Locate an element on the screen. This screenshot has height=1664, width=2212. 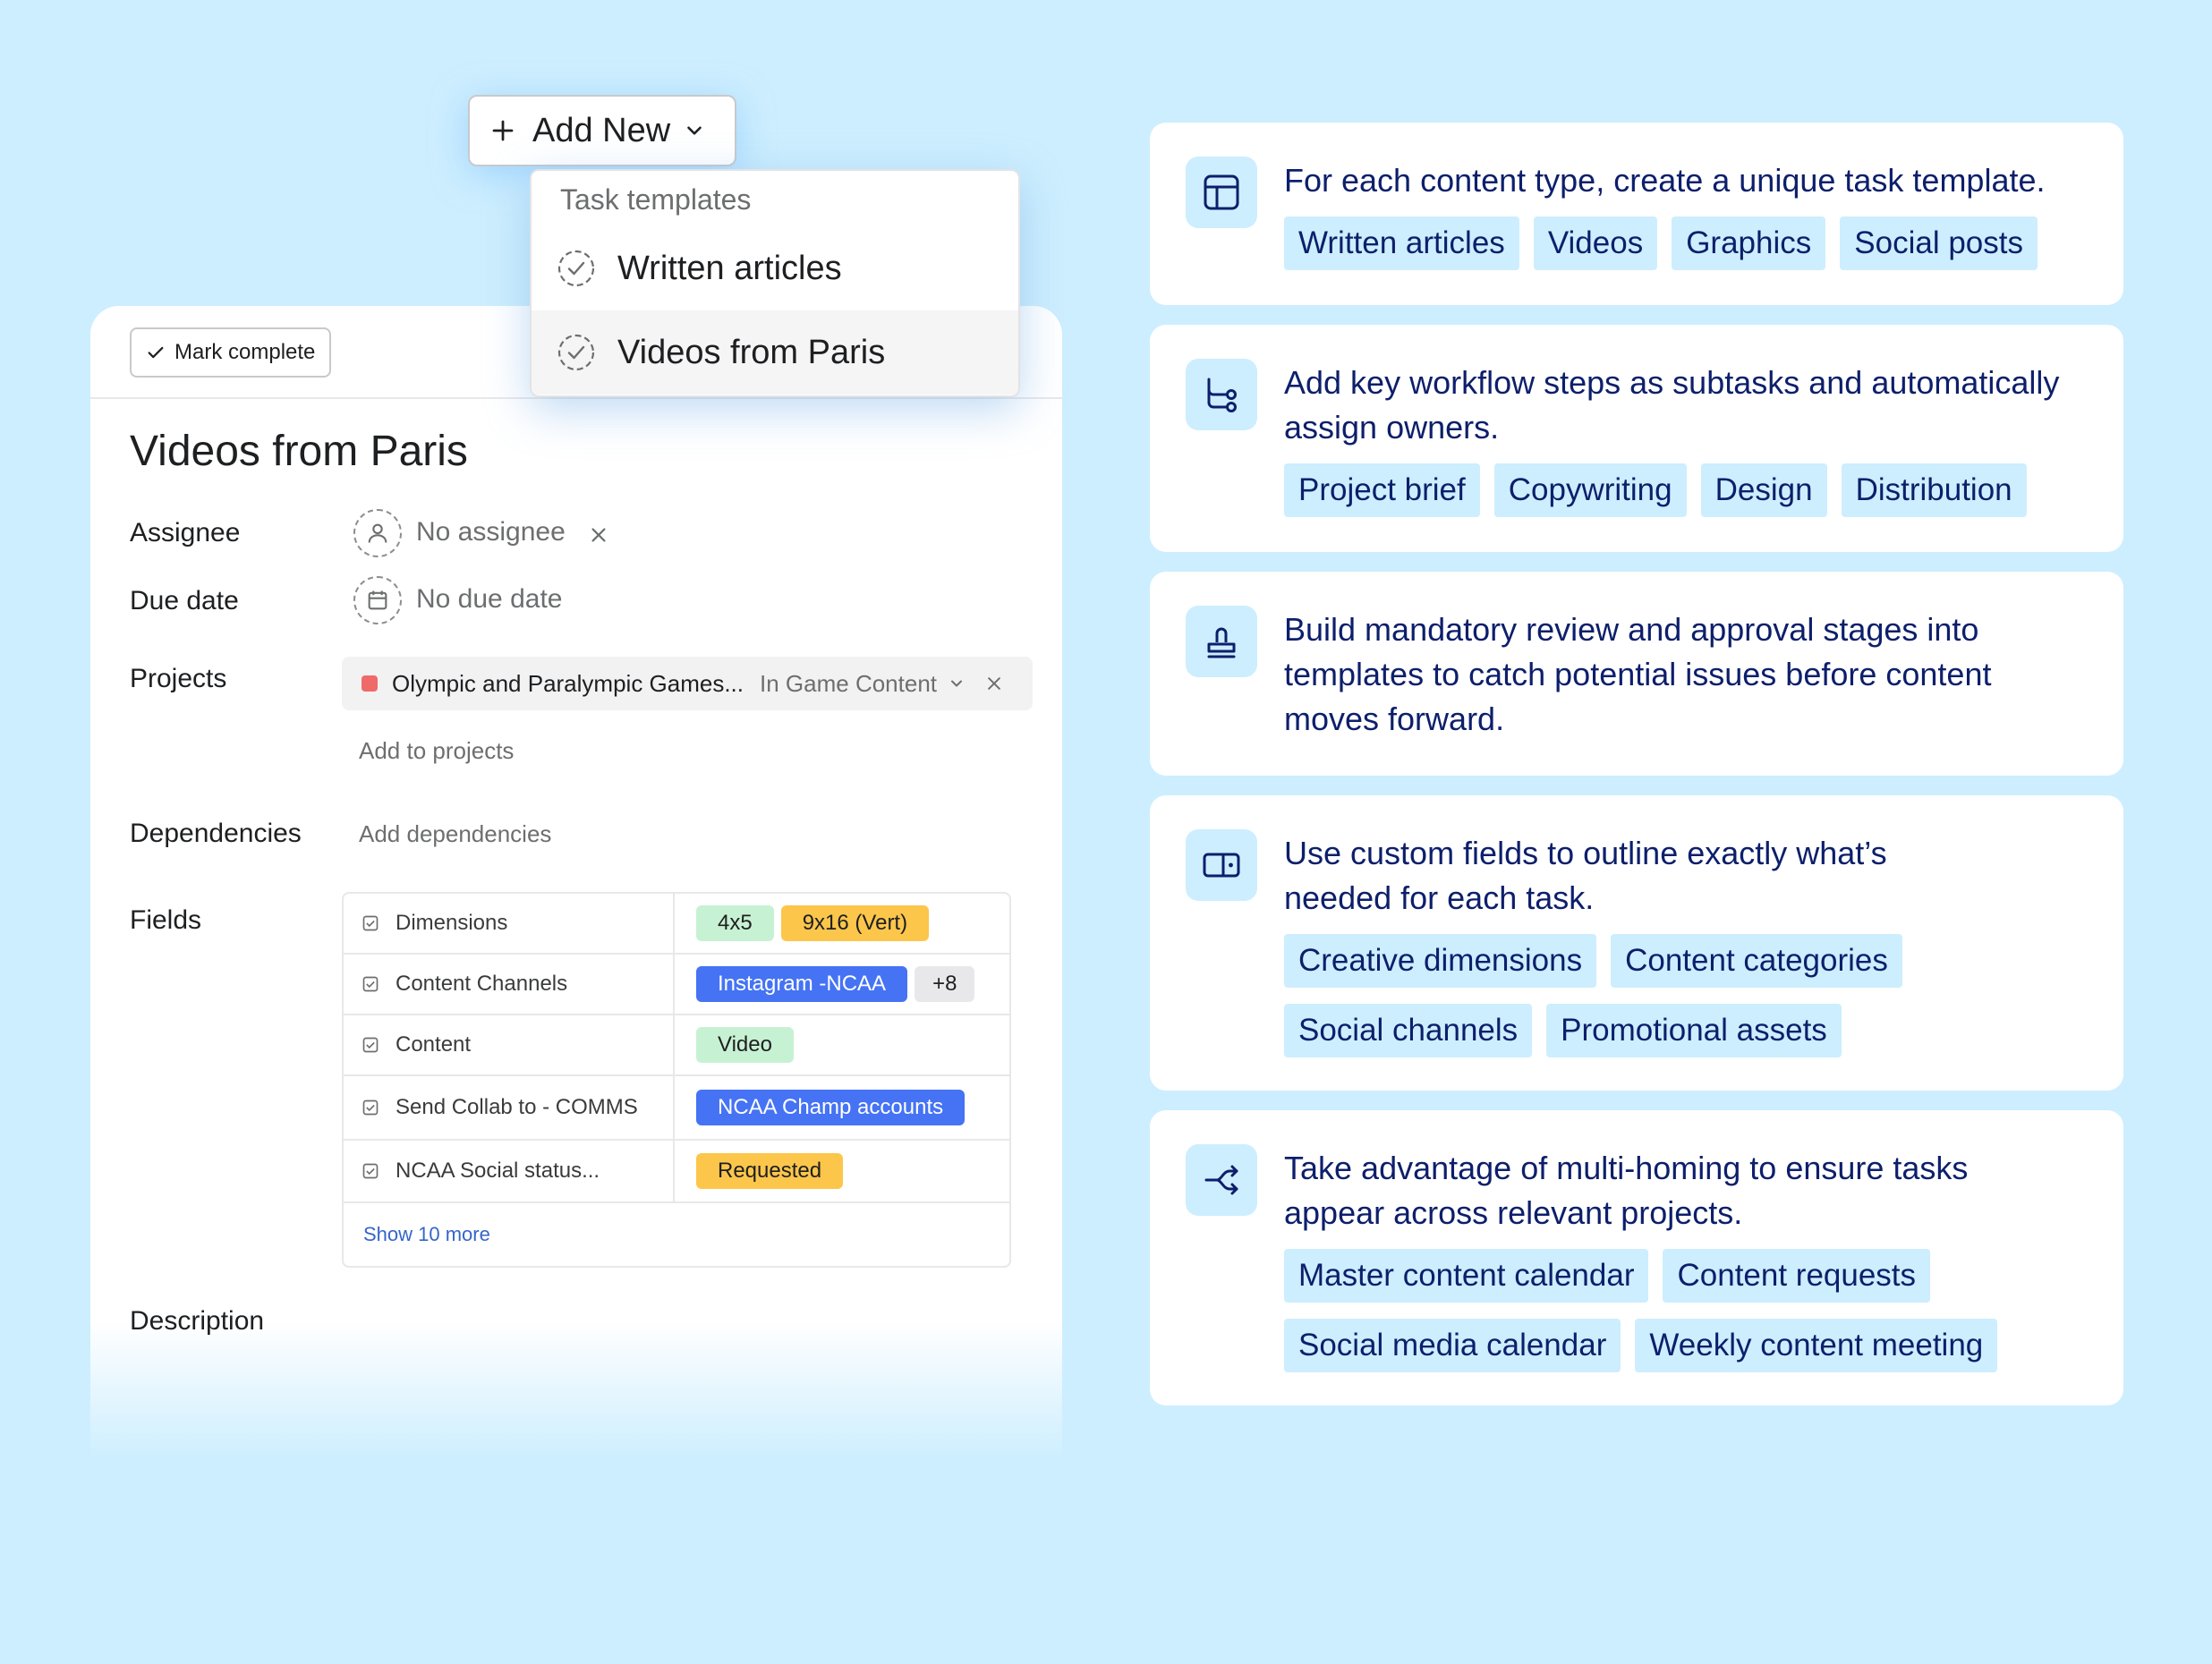
tag: Distribution is located at coordinates (1934, 490).